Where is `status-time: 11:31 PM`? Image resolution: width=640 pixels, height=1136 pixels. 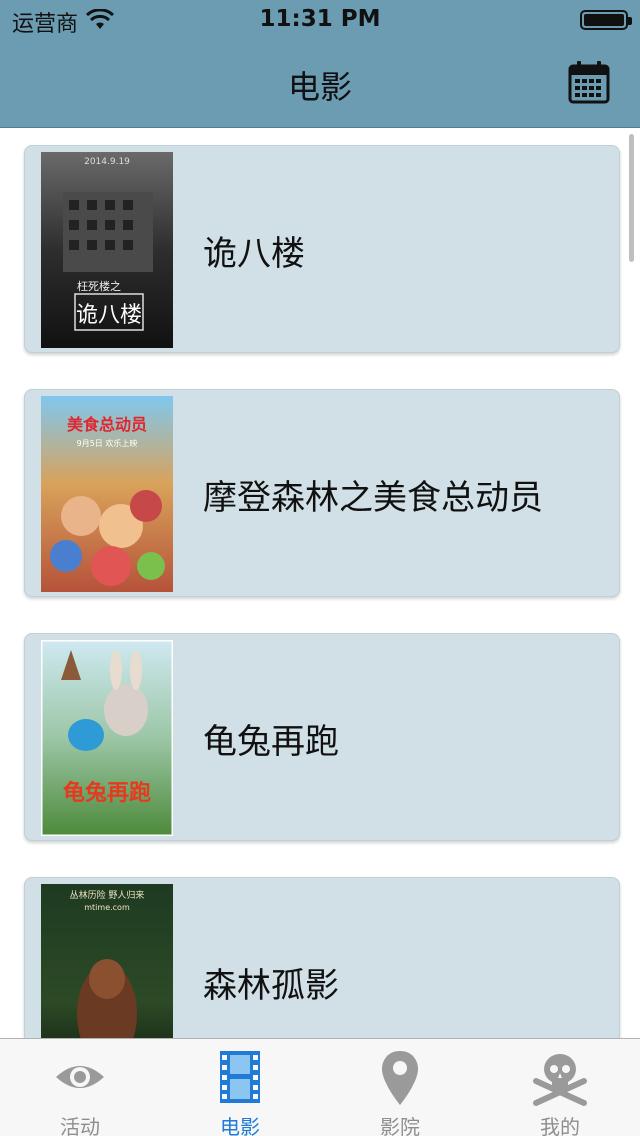
status-time: 11:31 PM is located at coordinates (320, 19).